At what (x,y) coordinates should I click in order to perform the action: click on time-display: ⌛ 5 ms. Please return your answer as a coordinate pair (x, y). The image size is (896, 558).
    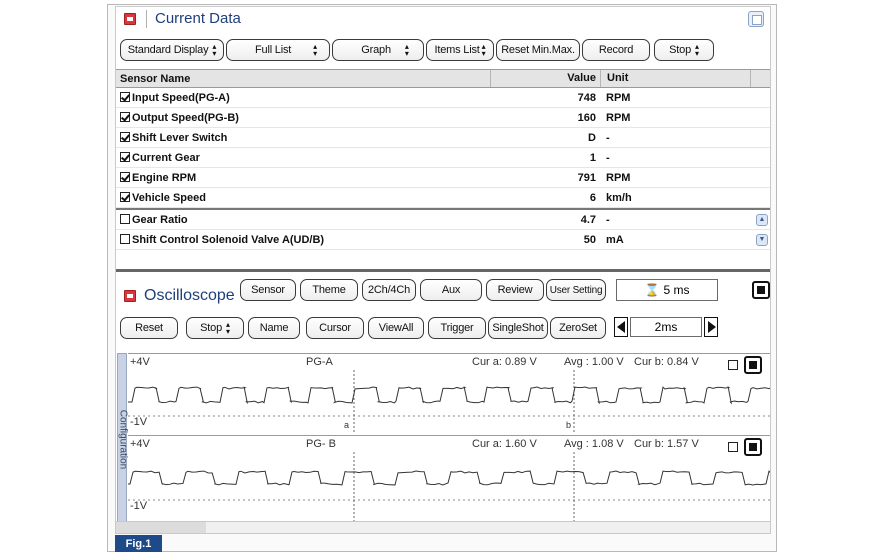
    Looking at the image, I should click on (667, 290).